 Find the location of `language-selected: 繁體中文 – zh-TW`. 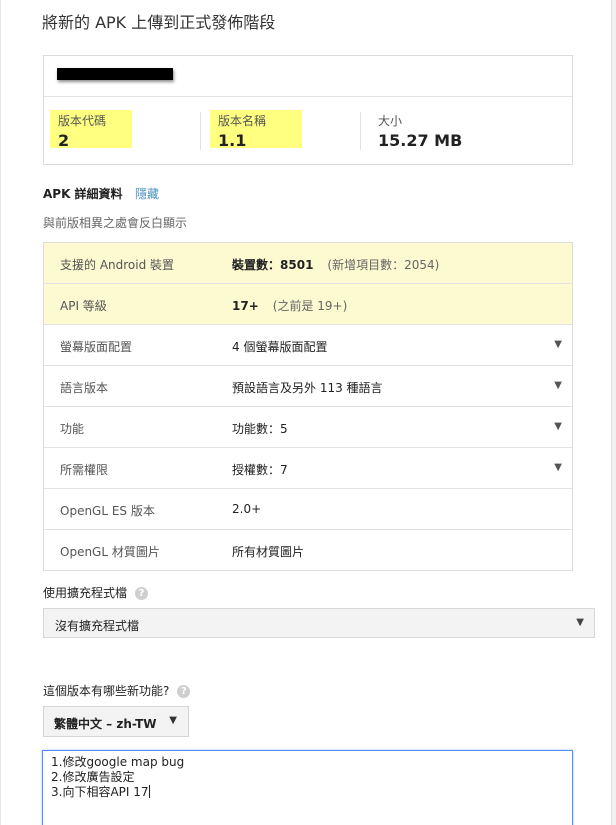

language-selected: 繁體中文 – zh-TW is located at coordinates (105, 724).